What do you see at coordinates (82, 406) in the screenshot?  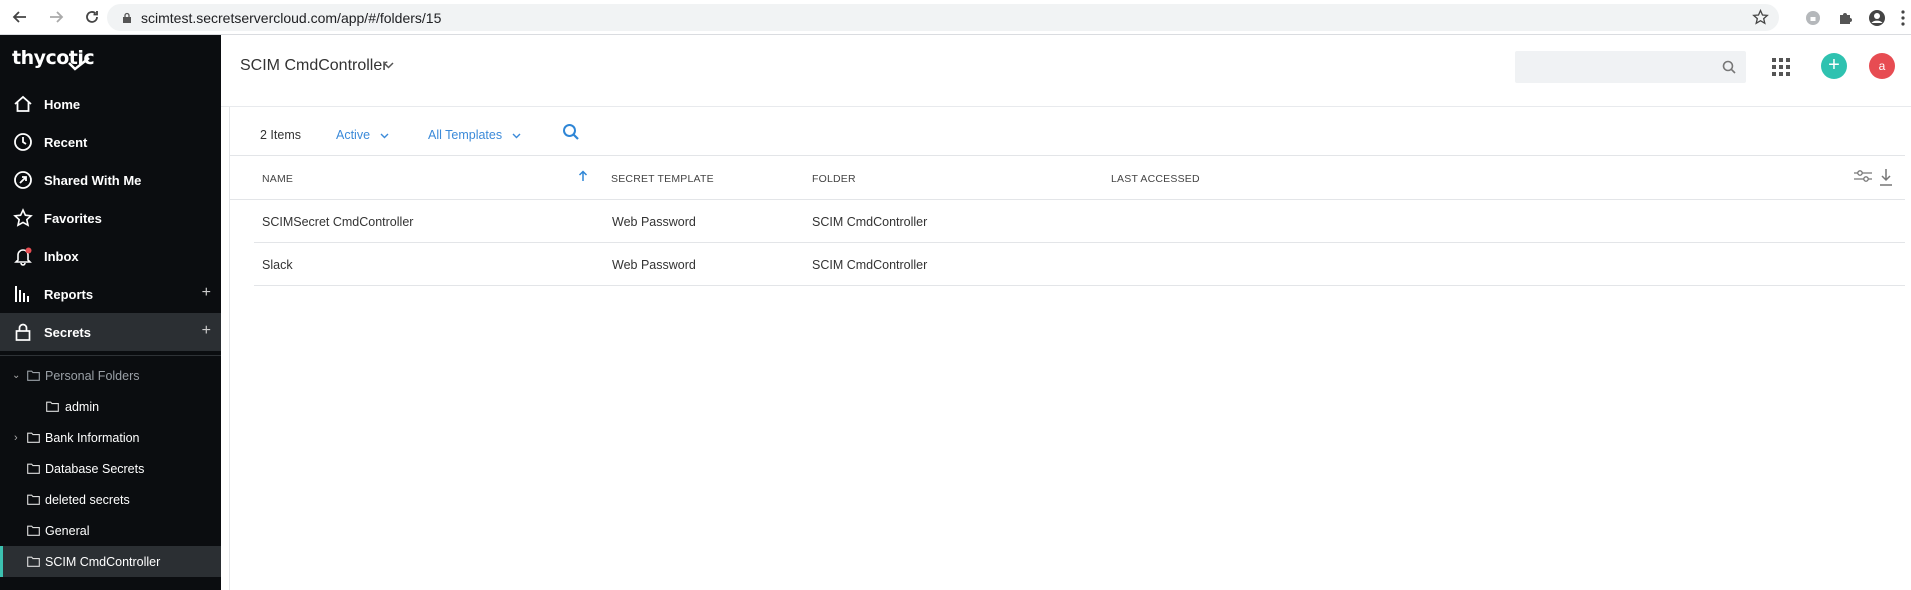 I see `folder-label: admin` at bounding box center [82, 406].